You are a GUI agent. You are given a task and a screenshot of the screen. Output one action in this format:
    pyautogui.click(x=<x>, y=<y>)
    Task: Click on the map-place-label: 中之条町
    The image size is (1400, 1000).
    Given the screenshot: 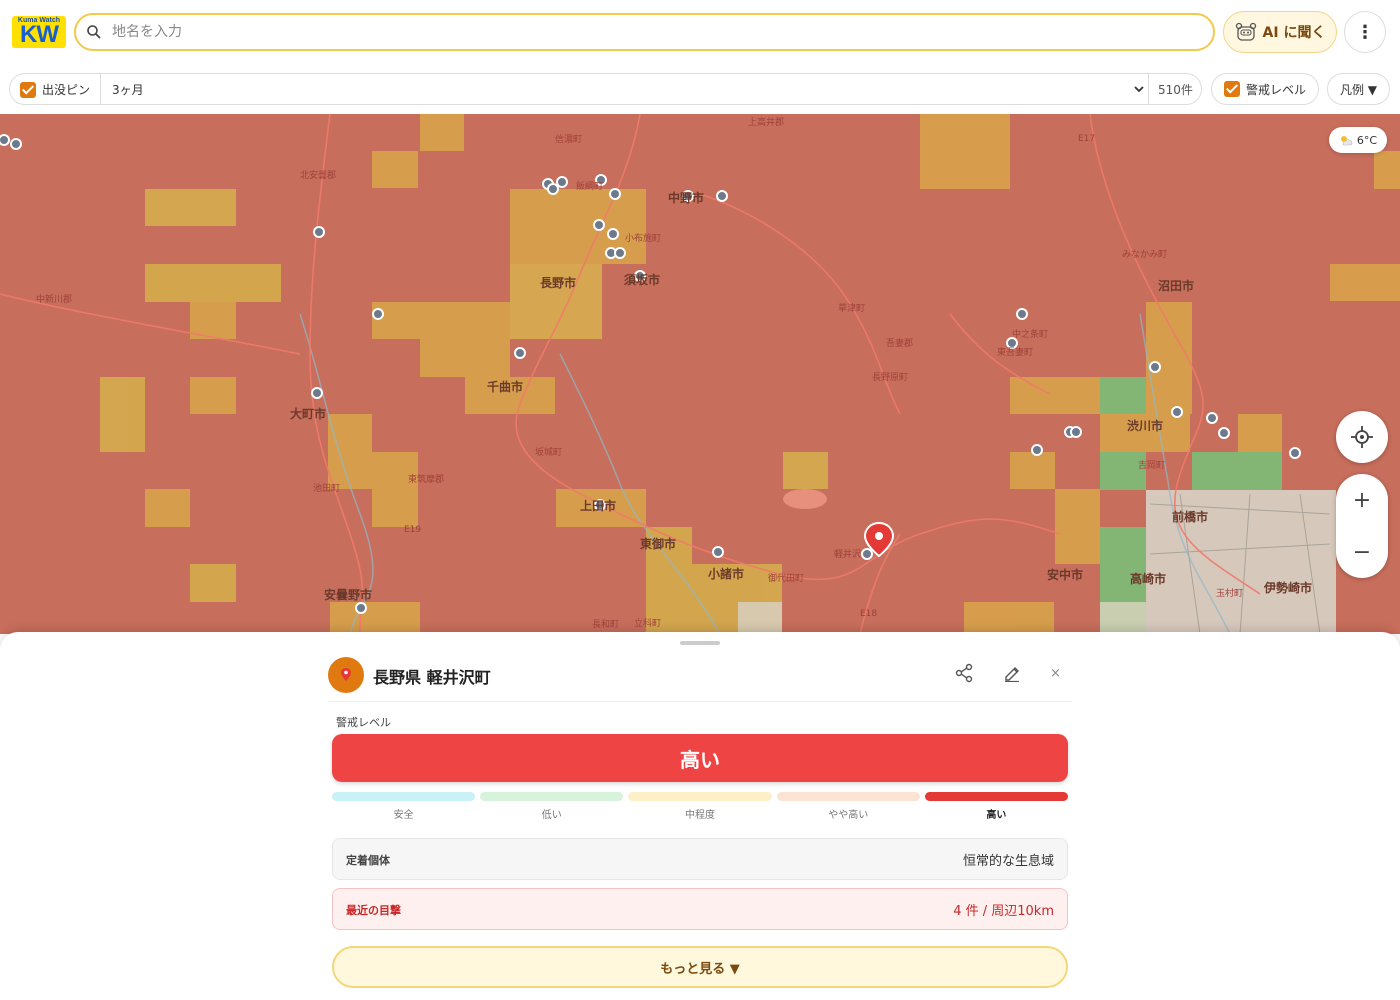 What is the action you would take?
    pyautogui.click(x=1030, y=335)
    